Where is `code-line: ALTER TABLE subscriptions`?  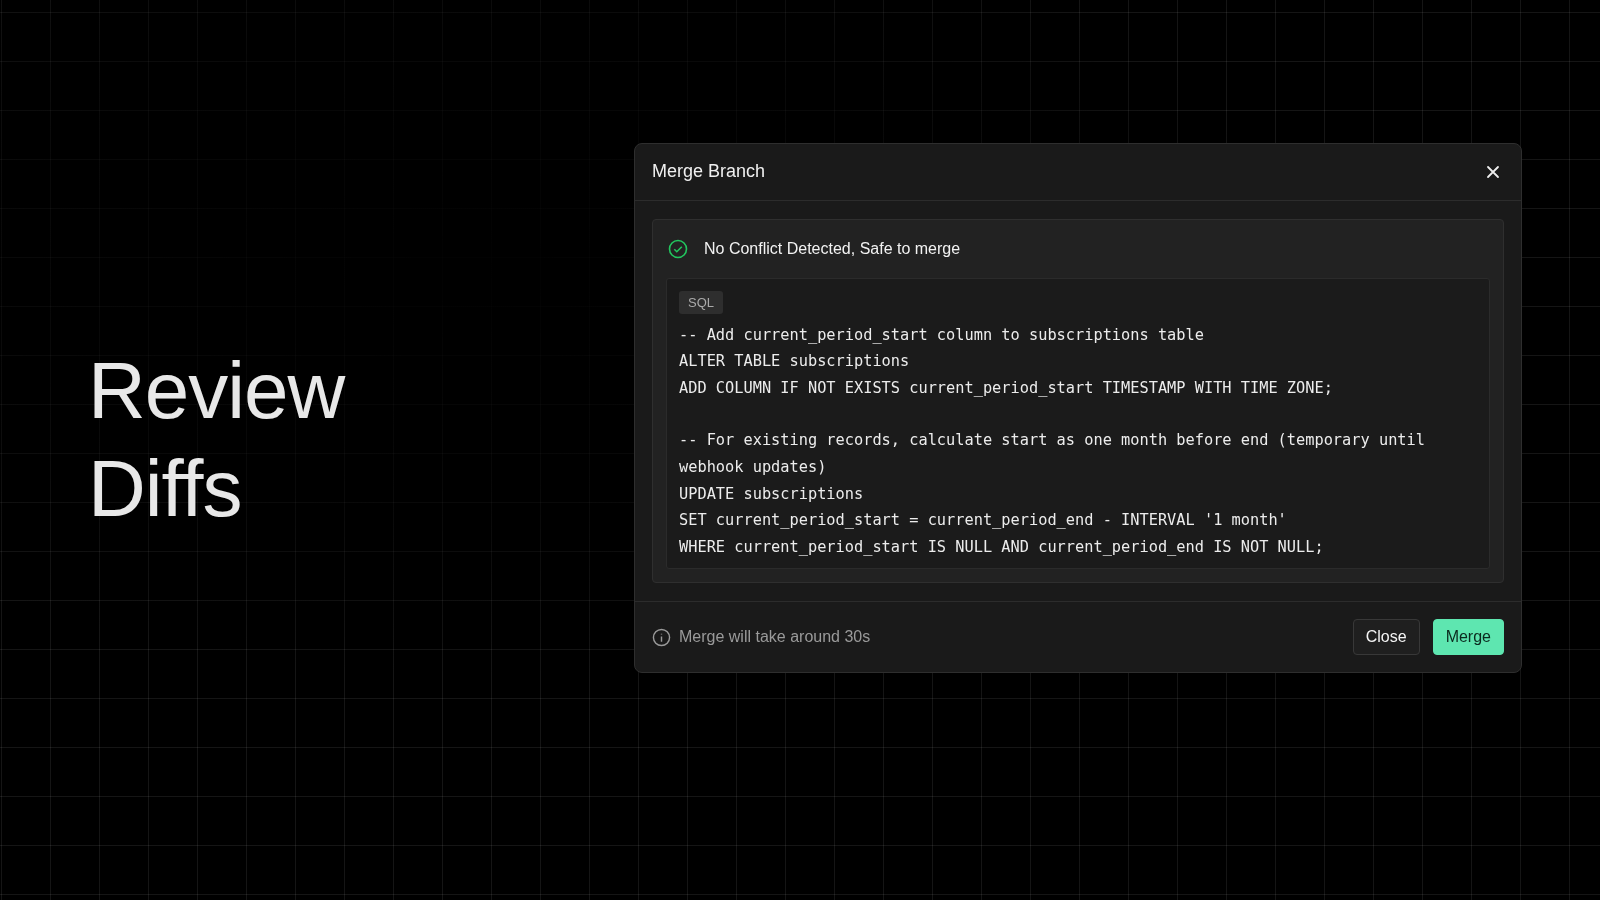 code-line: ALTER TABLE subscriptions is located at coordinates (795, 362).